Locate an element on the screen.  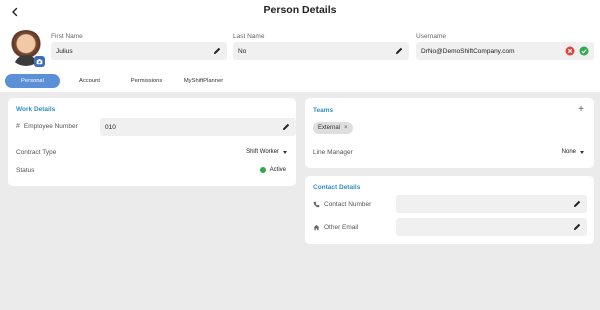
username-field: DrNo@DemoShiftCompany.com is located at coordinates (505, 51).